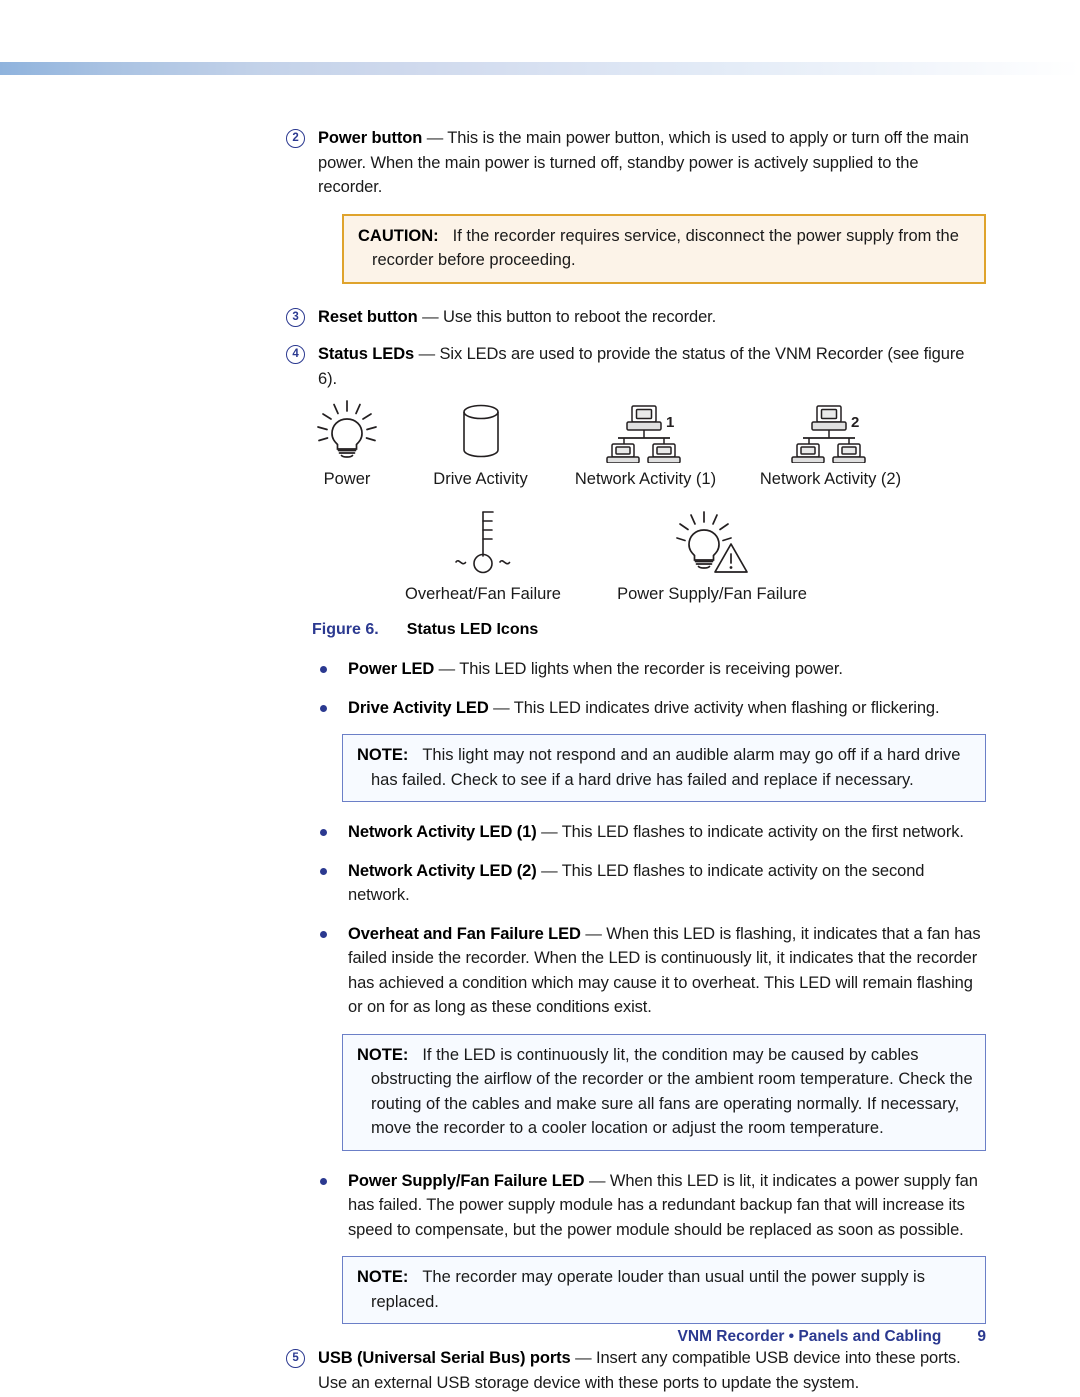 Image resolution: width=1080 pixels, height=1397 pixels. What do you see at coordinates (295, 138) in the screenshot?
I see `item-number-badge: 2` at bounding box center [295, 138].